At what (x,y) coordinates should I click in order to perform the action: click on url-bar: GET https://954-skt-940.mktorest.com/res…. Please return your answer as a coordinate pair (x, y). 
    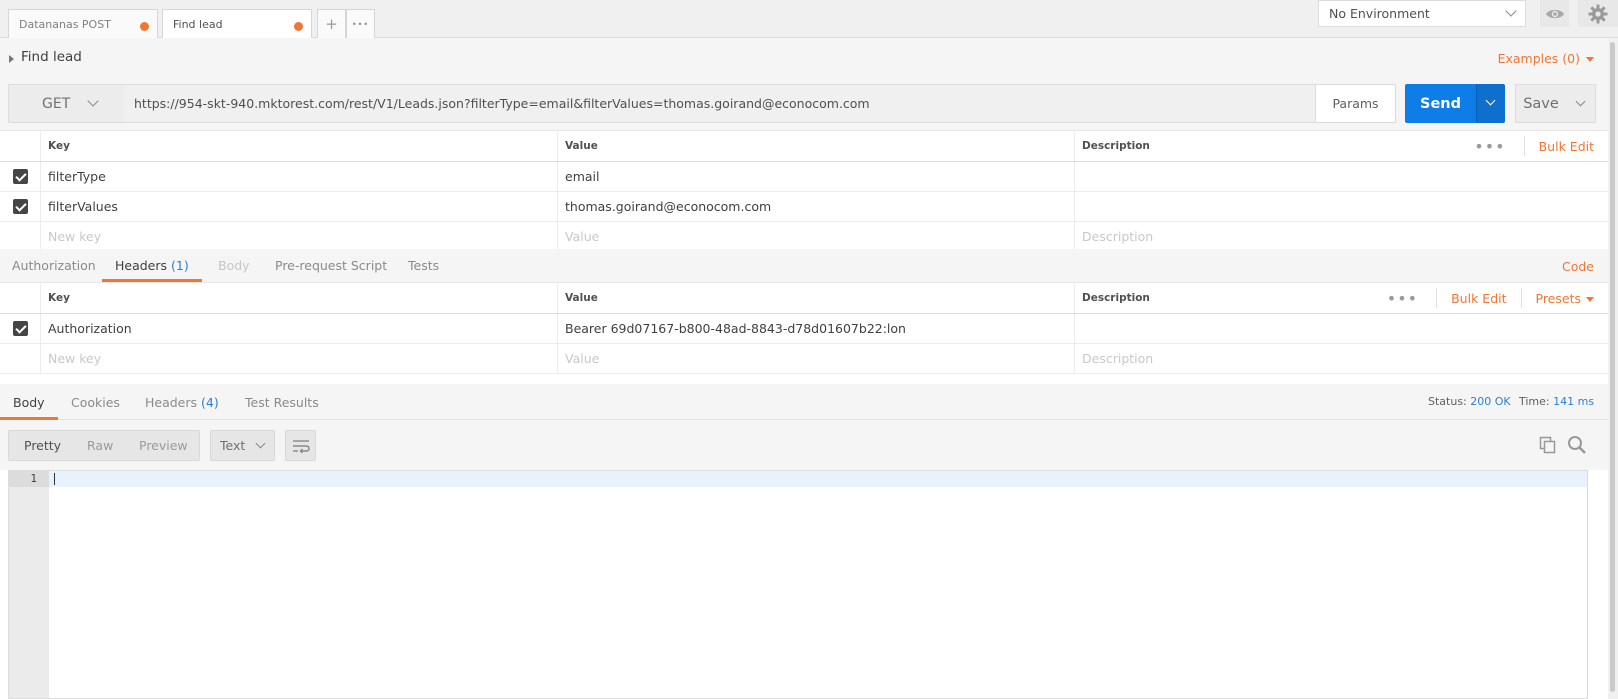
    Looking at the image, I should click on (804, 104).